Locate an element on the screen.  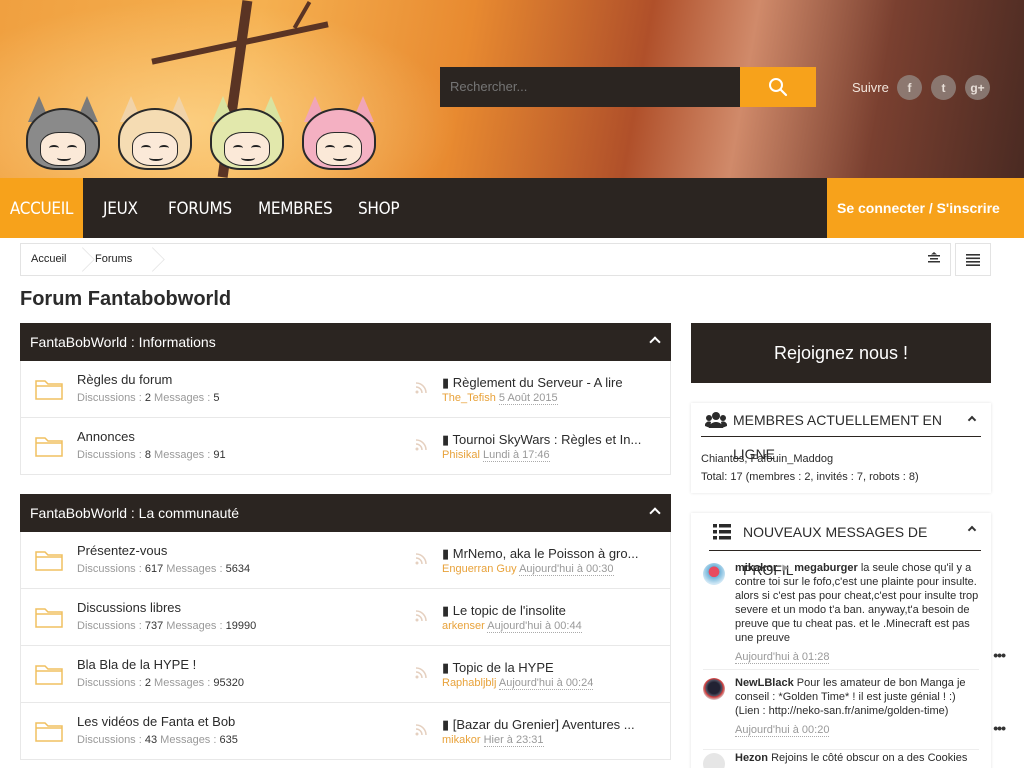
banner-characters is located at coordinates (201, 137).